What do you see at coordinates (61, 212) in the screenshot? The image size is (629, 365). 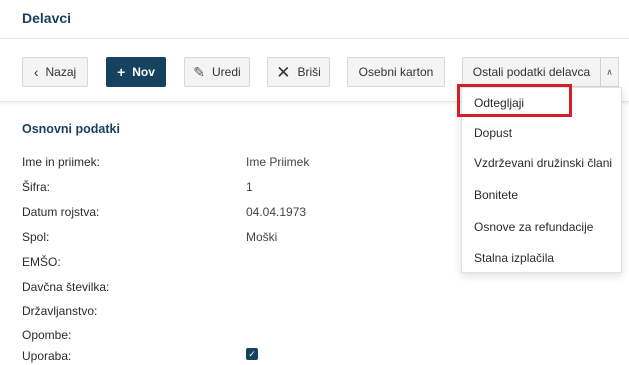 I see `label-birthdate: Datum rojstva:` at bounding box center [61, 212].